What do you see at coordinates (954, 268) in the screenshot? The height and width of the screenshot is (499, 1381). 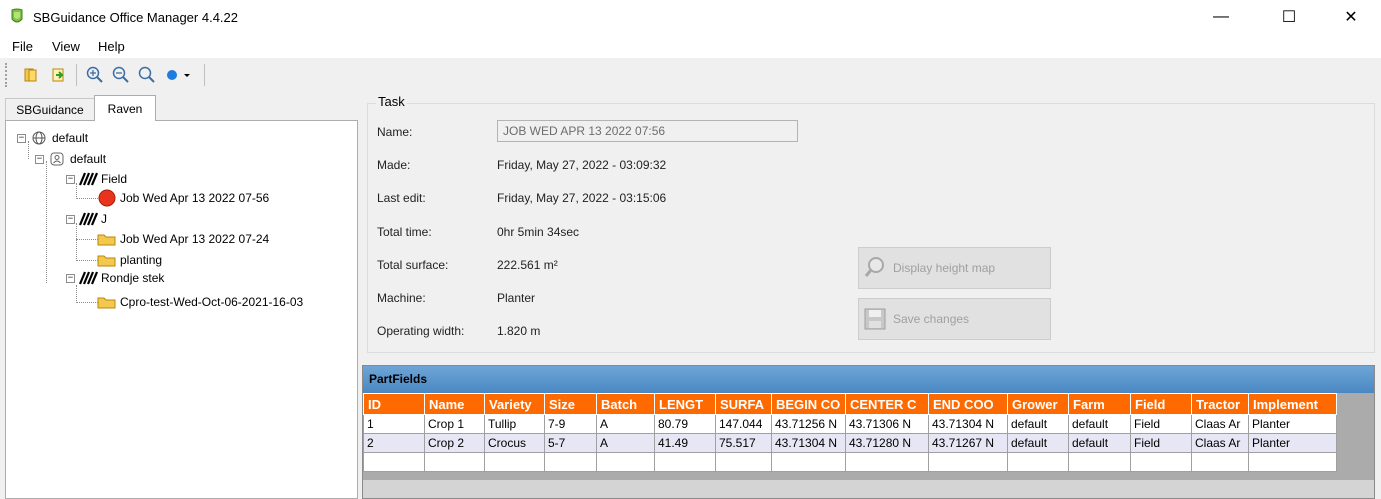 I see `display-height-map-button: Display height map` at bounding box center [954, 268].